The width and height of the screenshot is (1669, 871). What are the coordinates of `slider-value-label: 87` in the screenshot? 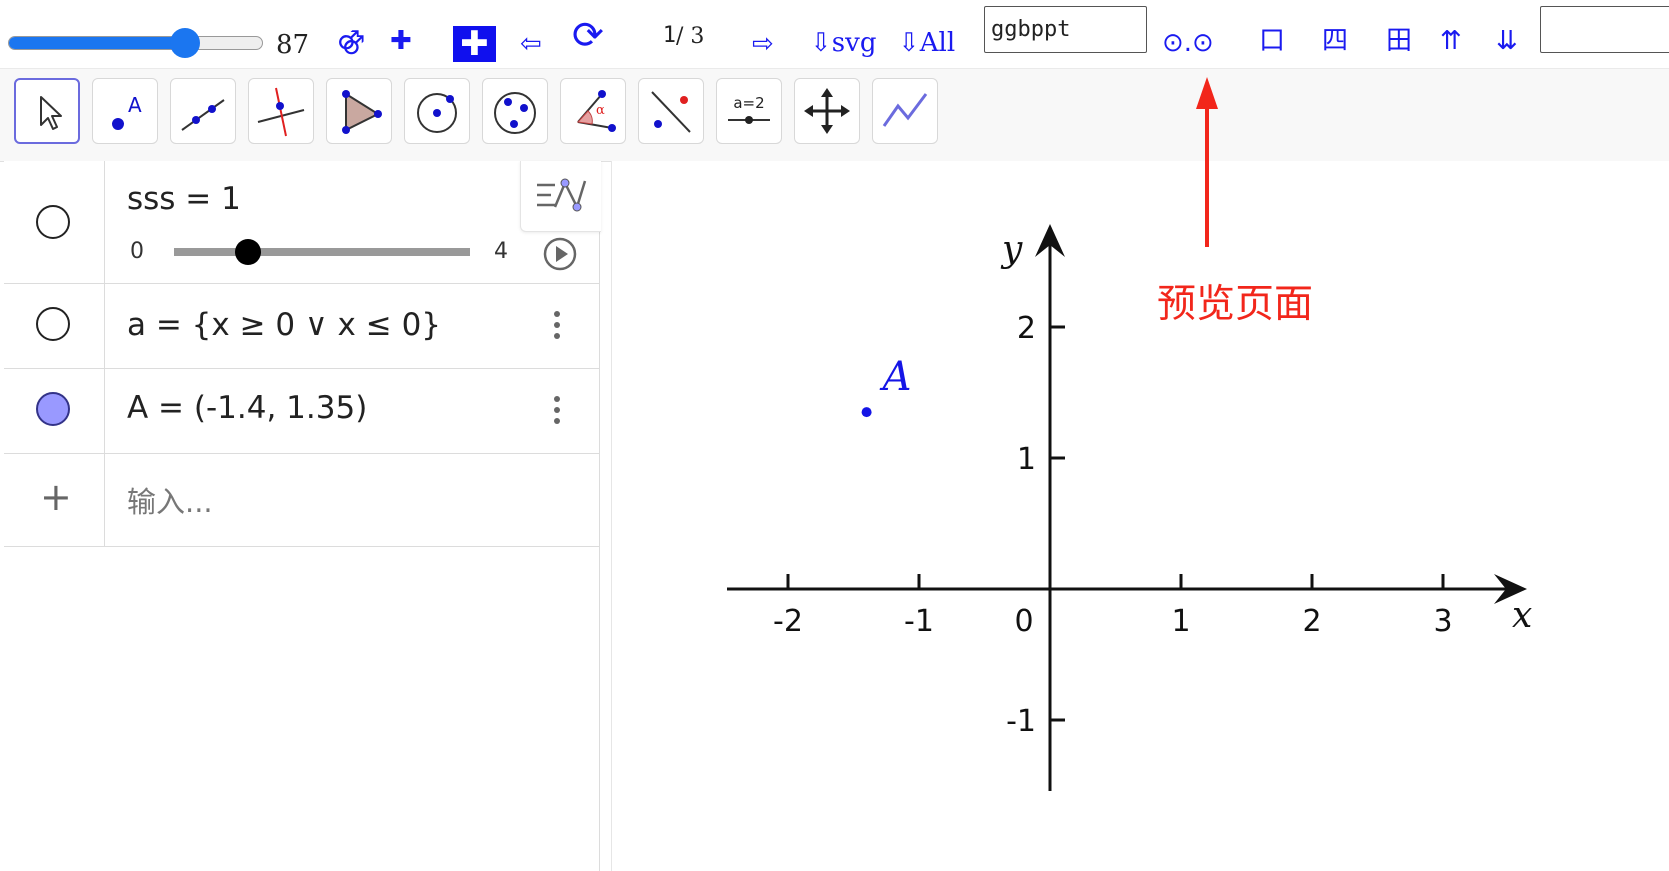 It's located at (293, 45).